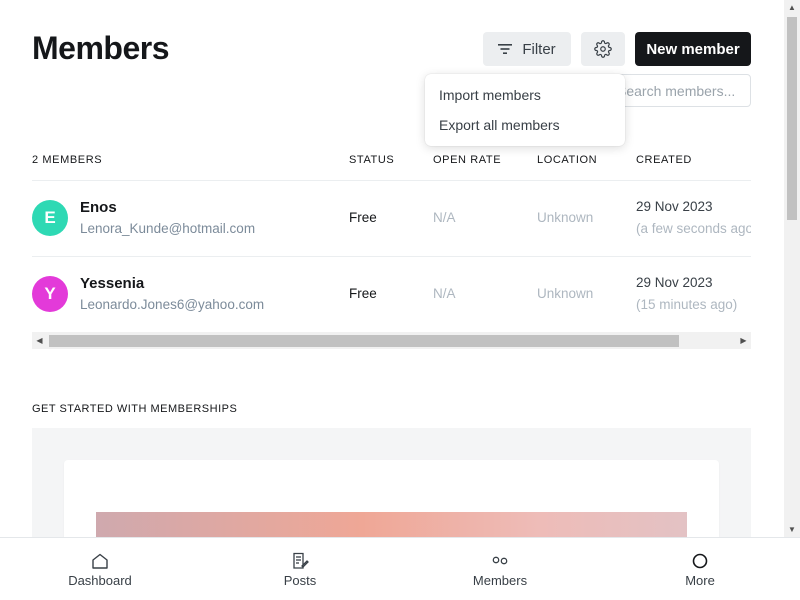 This screenshot has height=600, width=800. I want to click on column-header-location: LOCATION, so click(567, 160).